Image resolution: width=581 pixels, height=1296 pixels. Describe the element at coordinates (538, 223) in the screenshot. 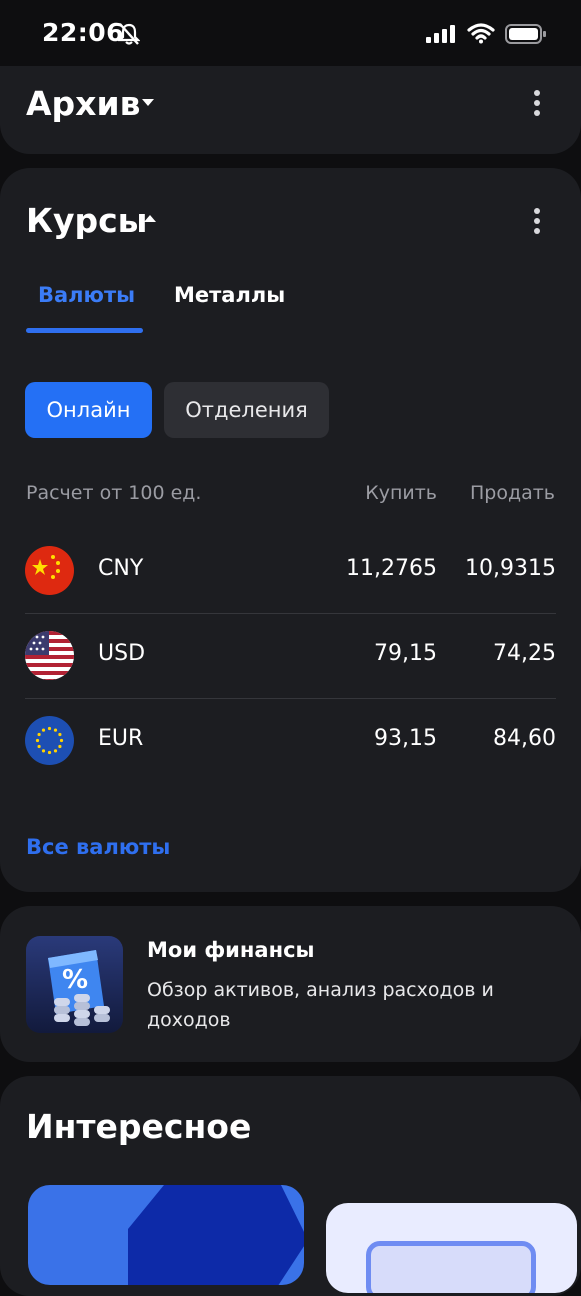

I see `rates-menu-icon` at that location.